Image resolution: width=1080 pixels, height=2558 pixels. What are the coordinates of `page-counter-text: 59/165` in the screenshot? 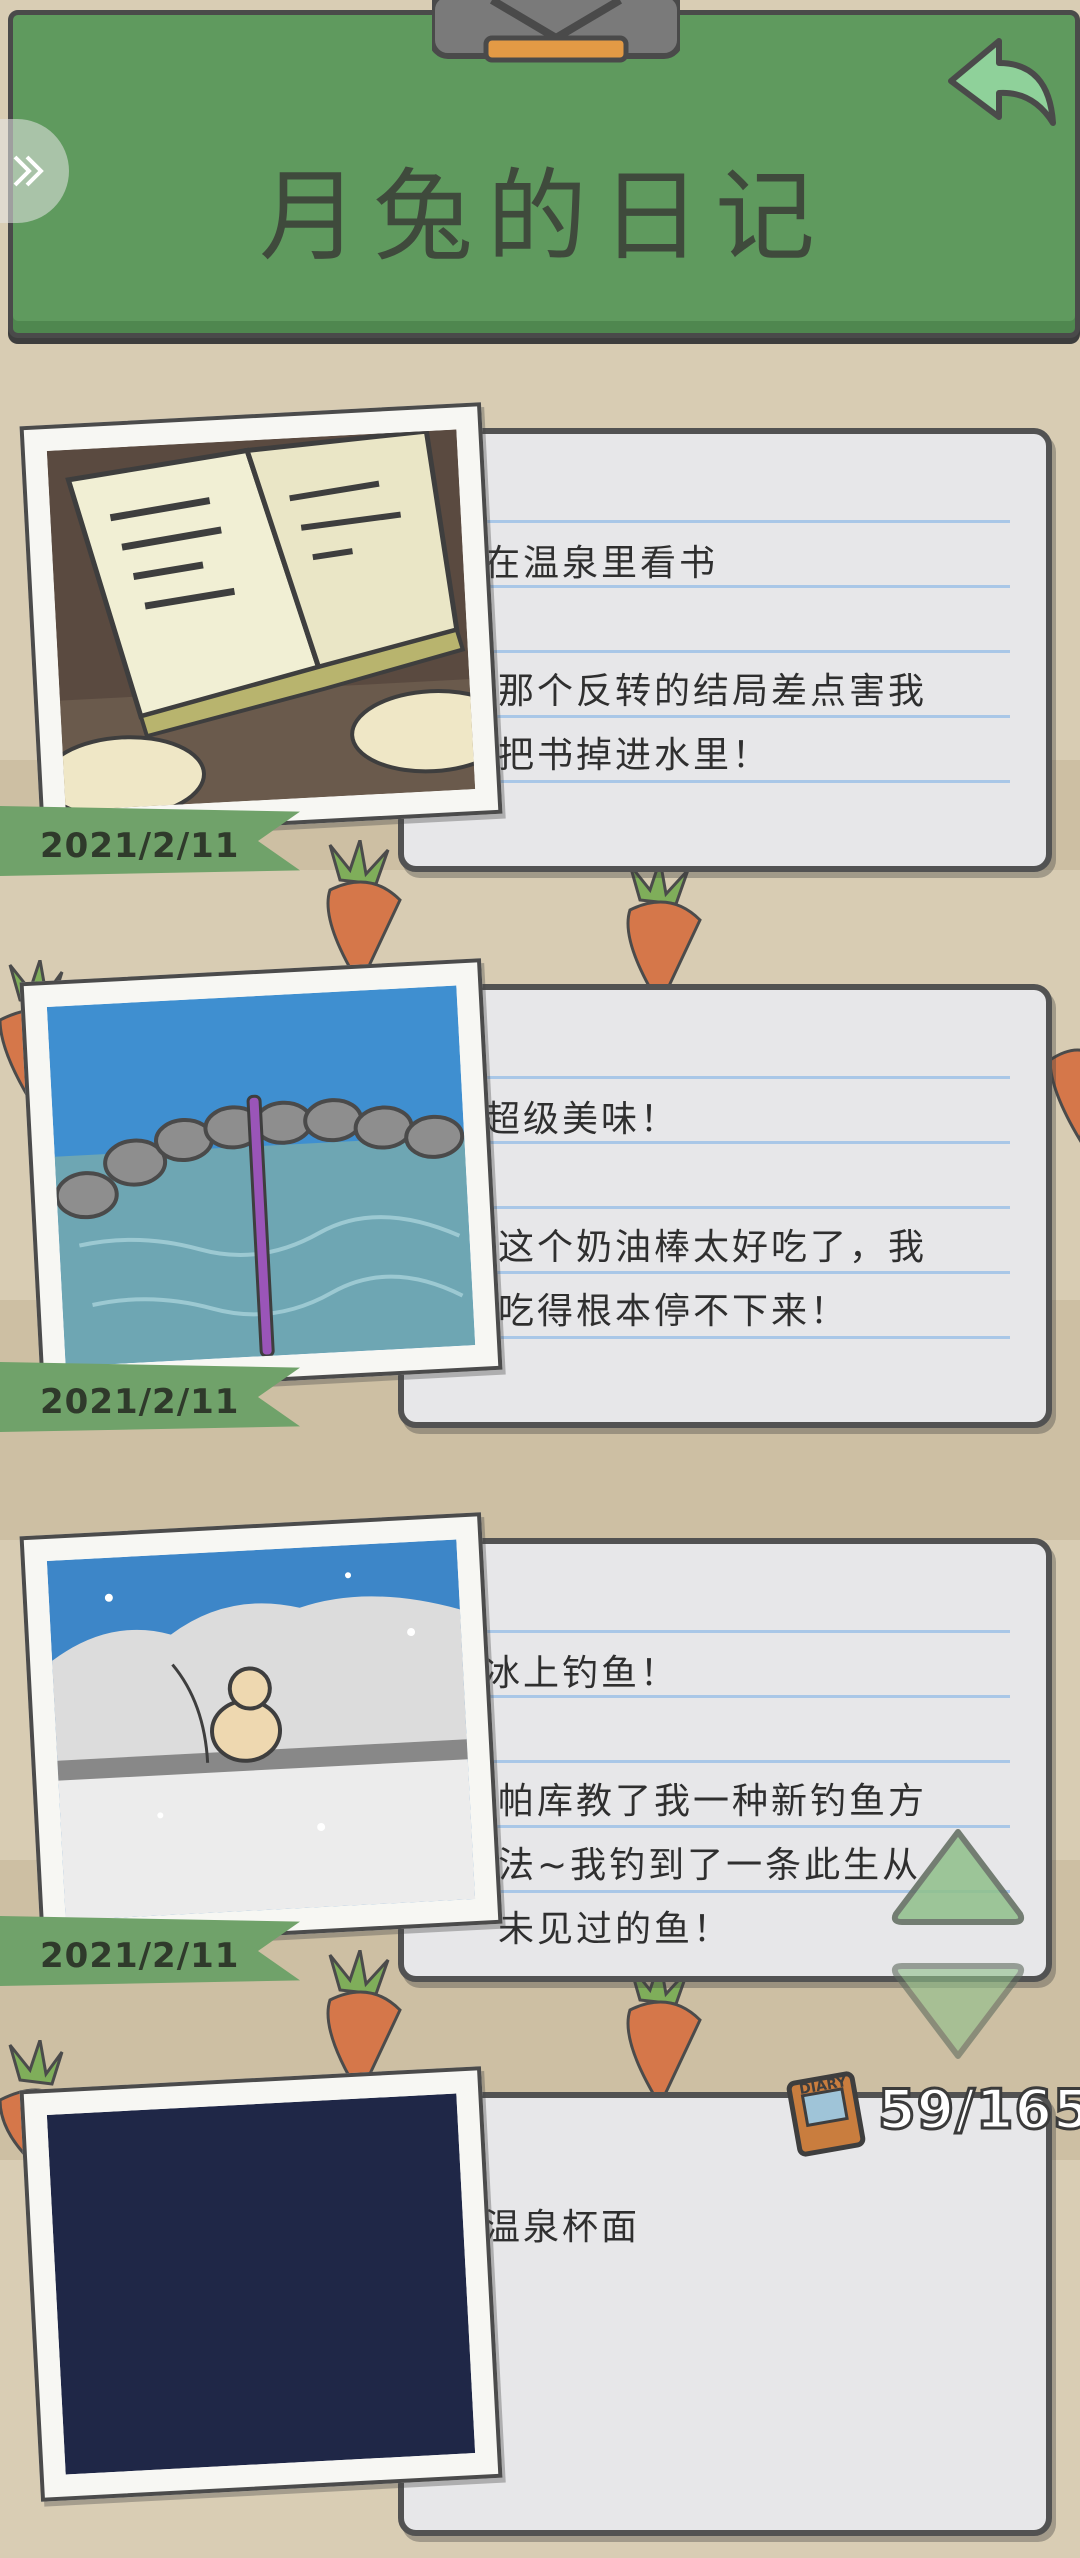 It's located at (978, 2110).